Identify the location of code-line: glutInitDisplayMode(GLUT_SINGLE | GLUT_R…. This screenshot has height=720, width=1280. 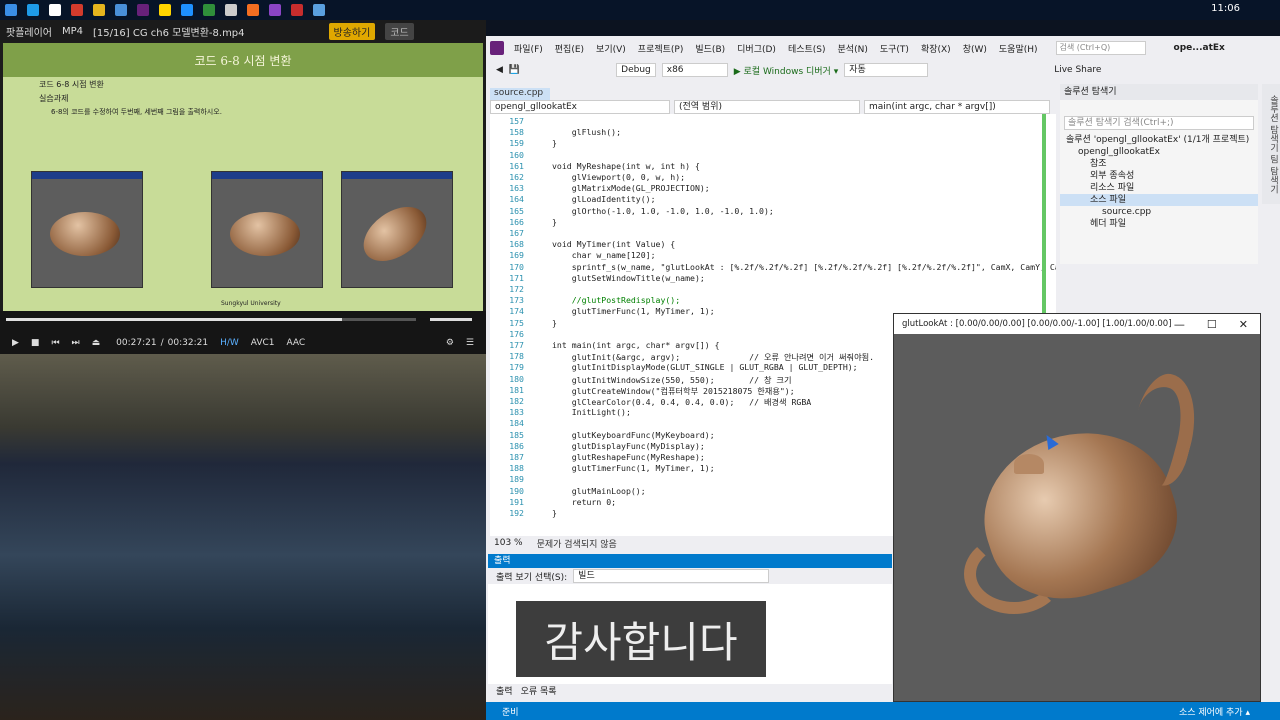
(705, 367).